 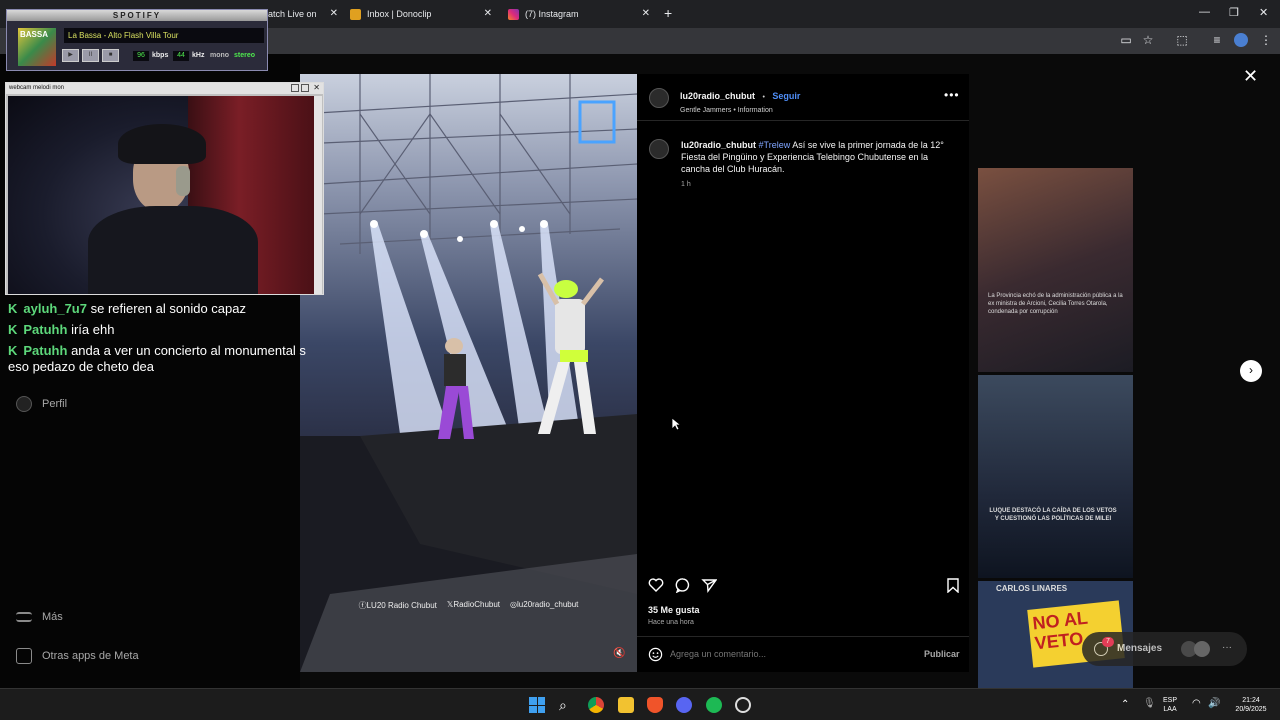 I want to click on streamer-body, so click(x=173, y=250).